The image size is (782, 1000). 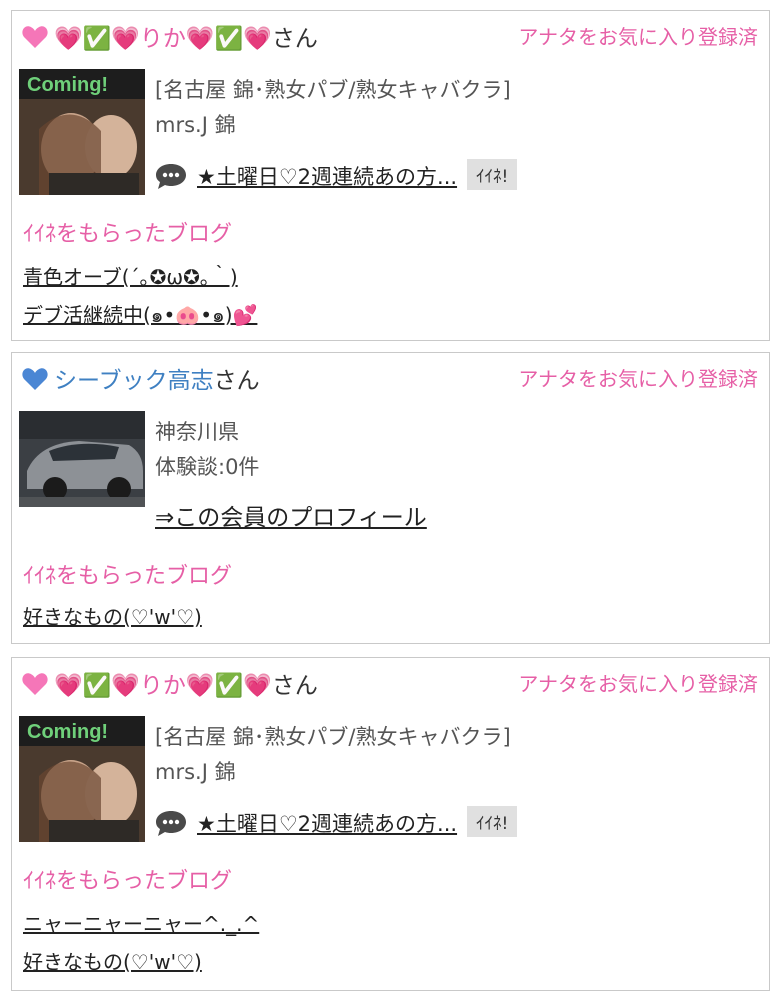 I want to click on profile-link: ⇒この会員のプロフィール, so click(x=291, y=515).